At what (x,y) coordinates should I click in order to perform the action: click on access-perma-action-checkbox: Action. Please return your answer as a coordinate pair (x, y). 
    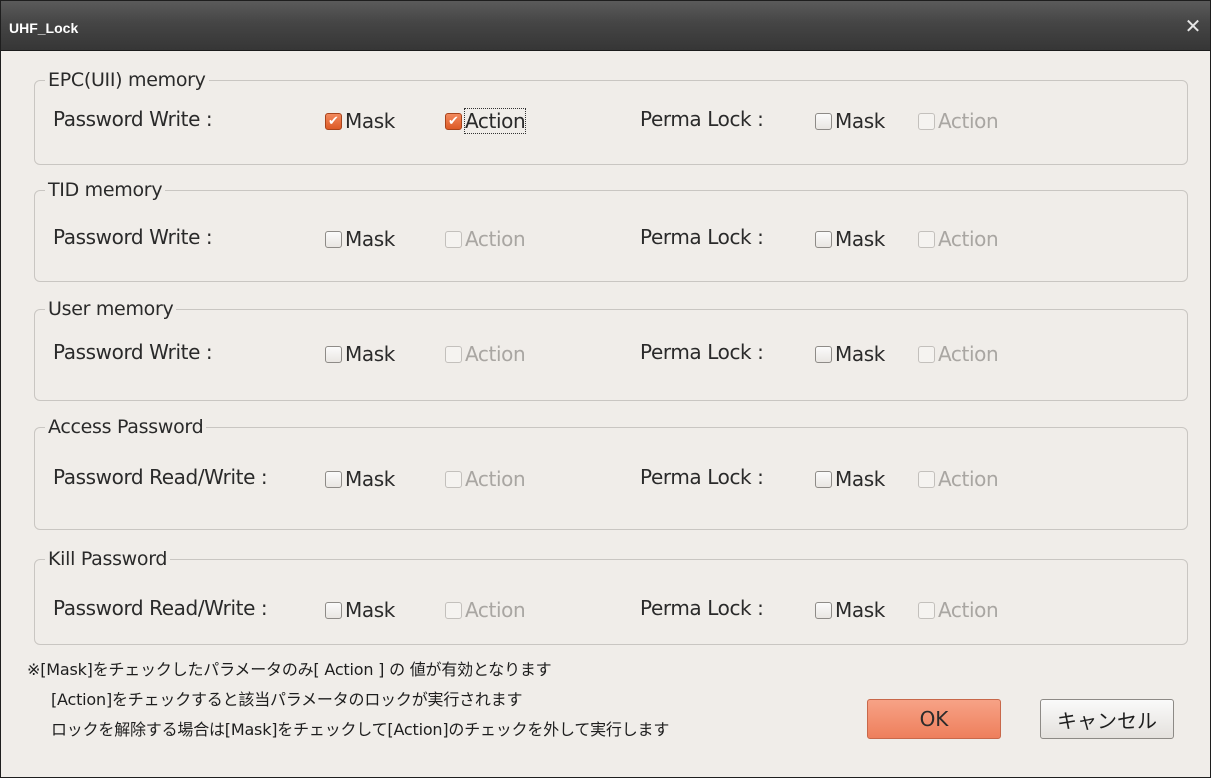
    Looking at the image, I should click on (958, 479).